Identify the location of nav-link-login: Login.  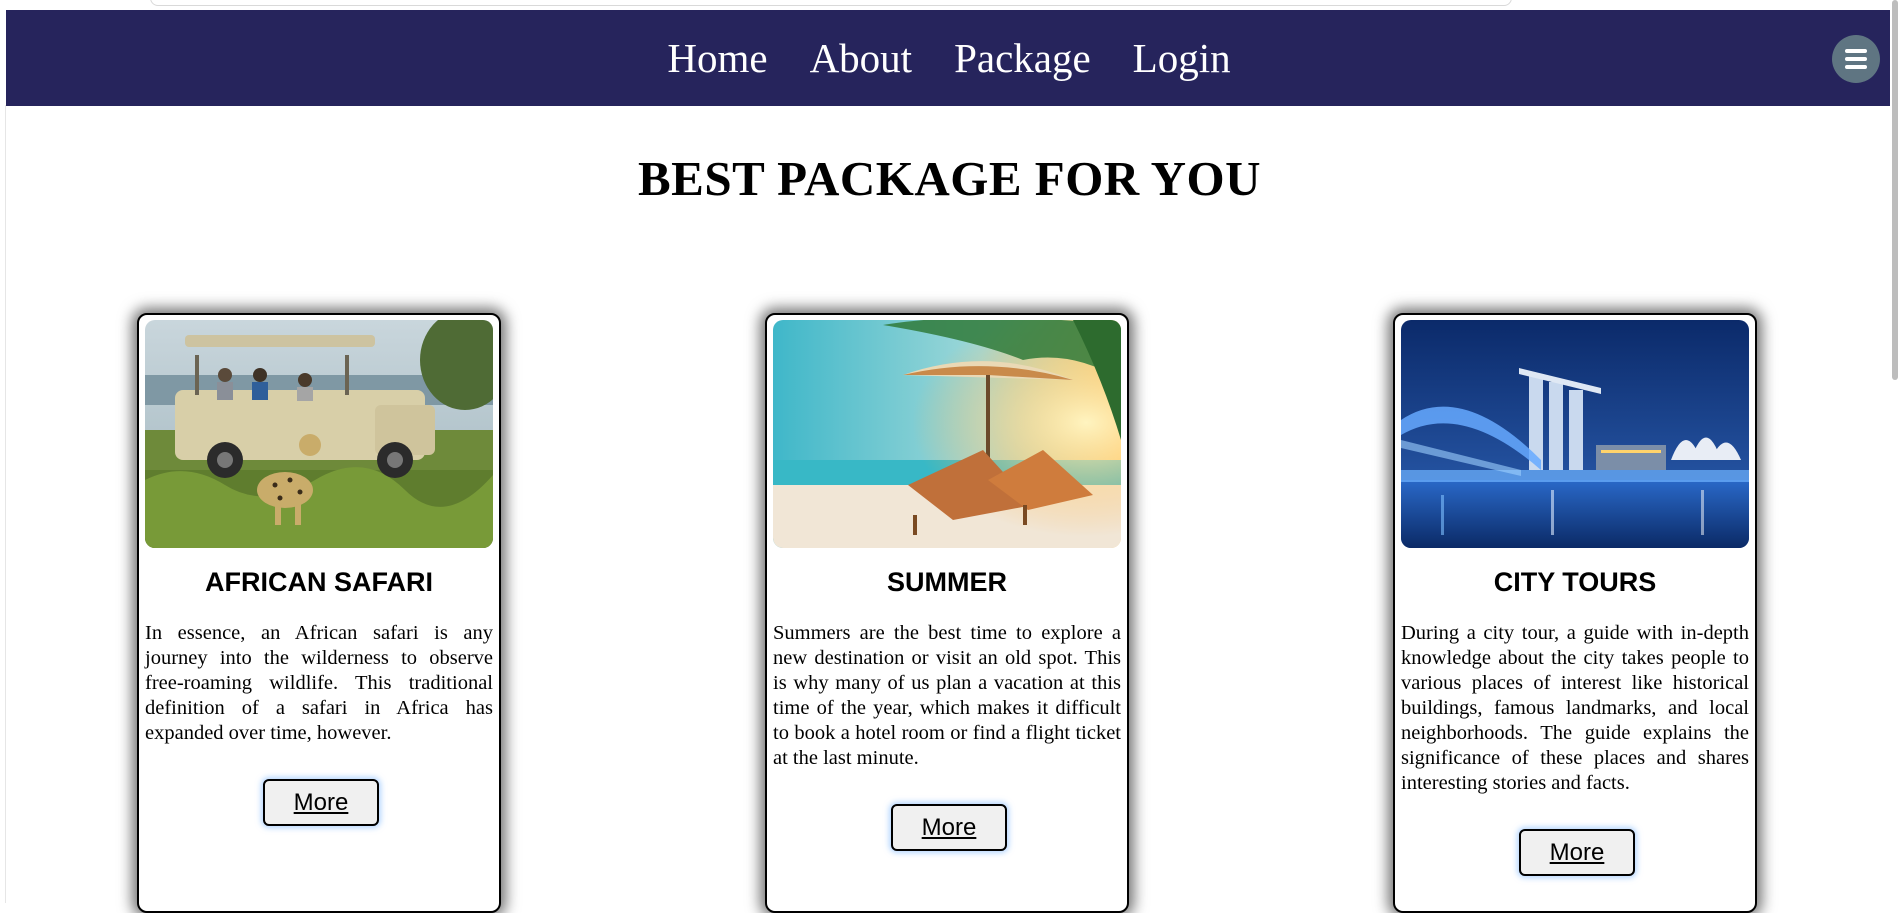
(1182, 58).